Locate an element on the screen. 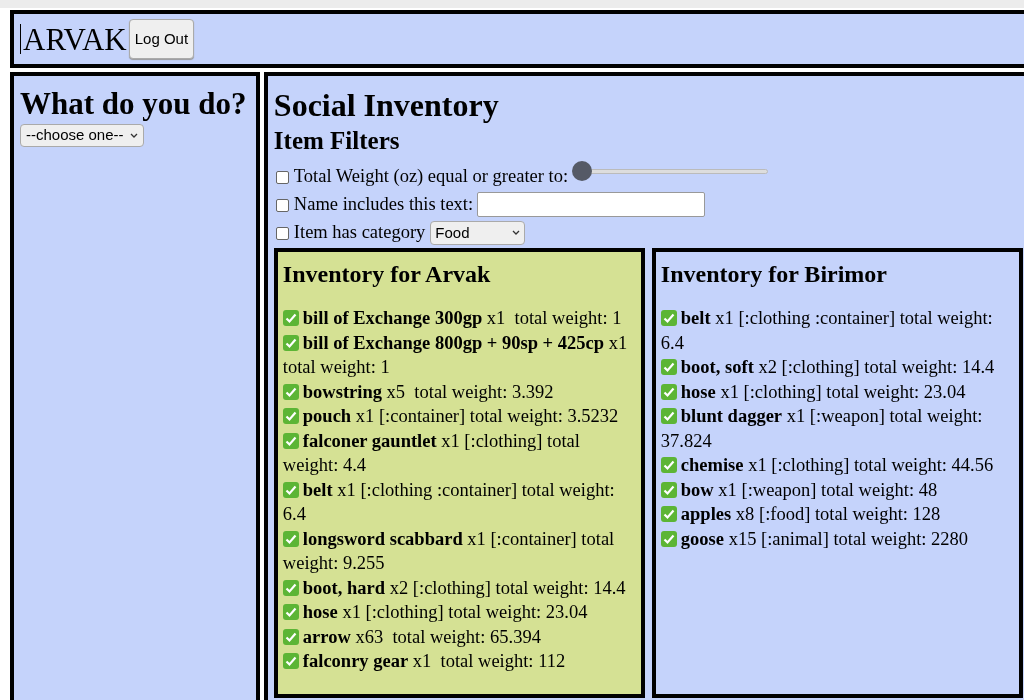 This screenshot has height=700, width=1024. weight-slider is located at coordinates (670, 171).